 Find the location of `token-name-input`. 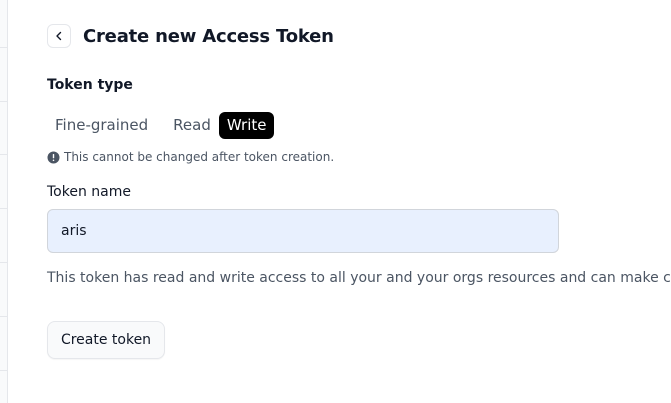

token-name-input is located at coordinates (303, 231).